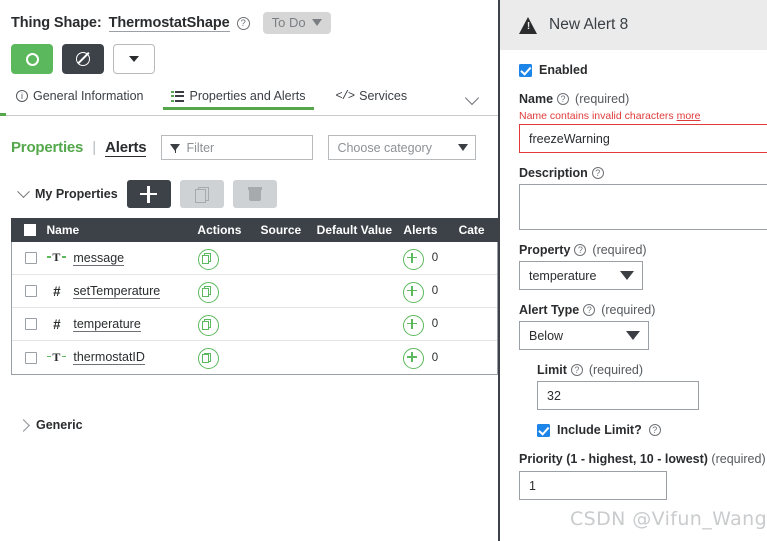 This screenshot has width=767, height=541. Describe the element at coordinates (553, 173) in the screenshot. I see `description-label-text: Description` at that location.